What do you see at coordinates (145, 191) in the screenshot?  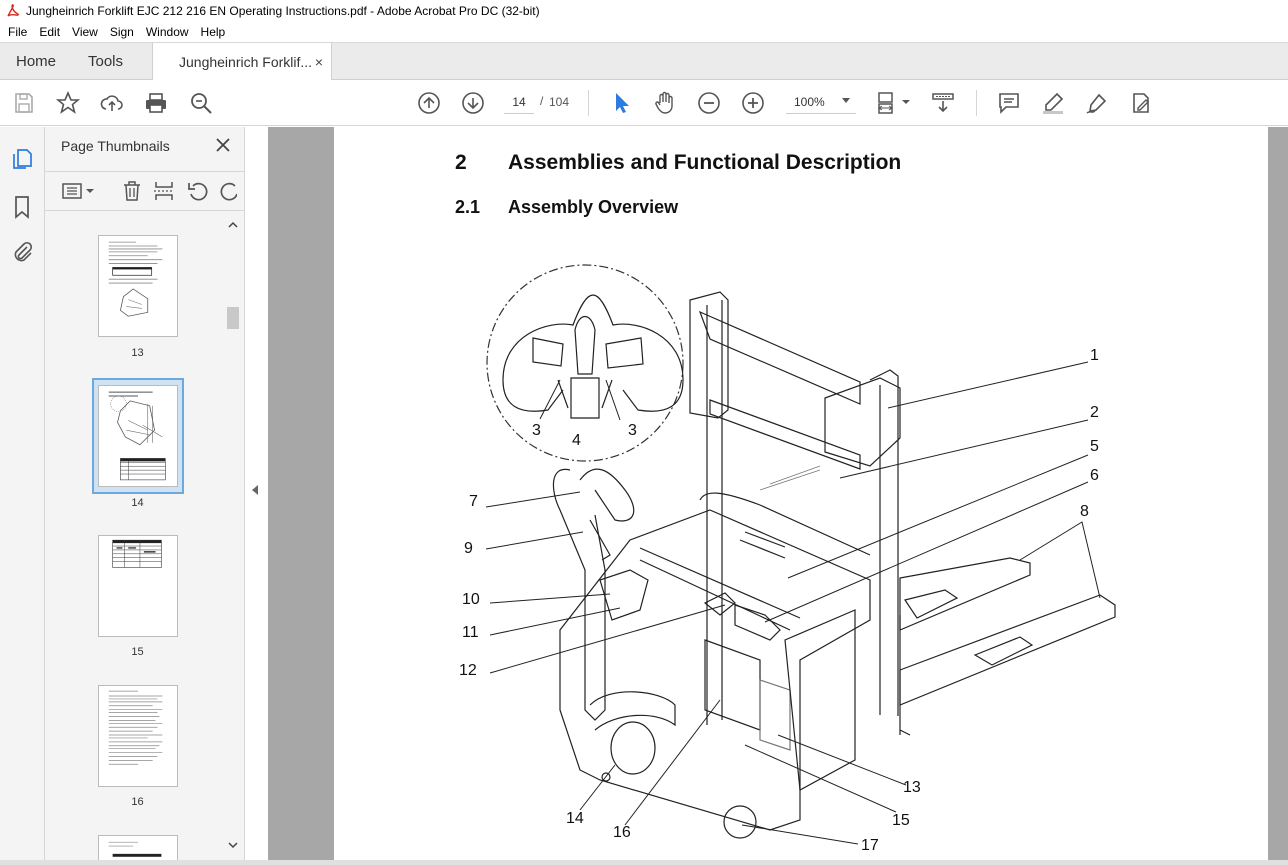 I see `thumbnails-toolbar` at bounding box center [145, 191].